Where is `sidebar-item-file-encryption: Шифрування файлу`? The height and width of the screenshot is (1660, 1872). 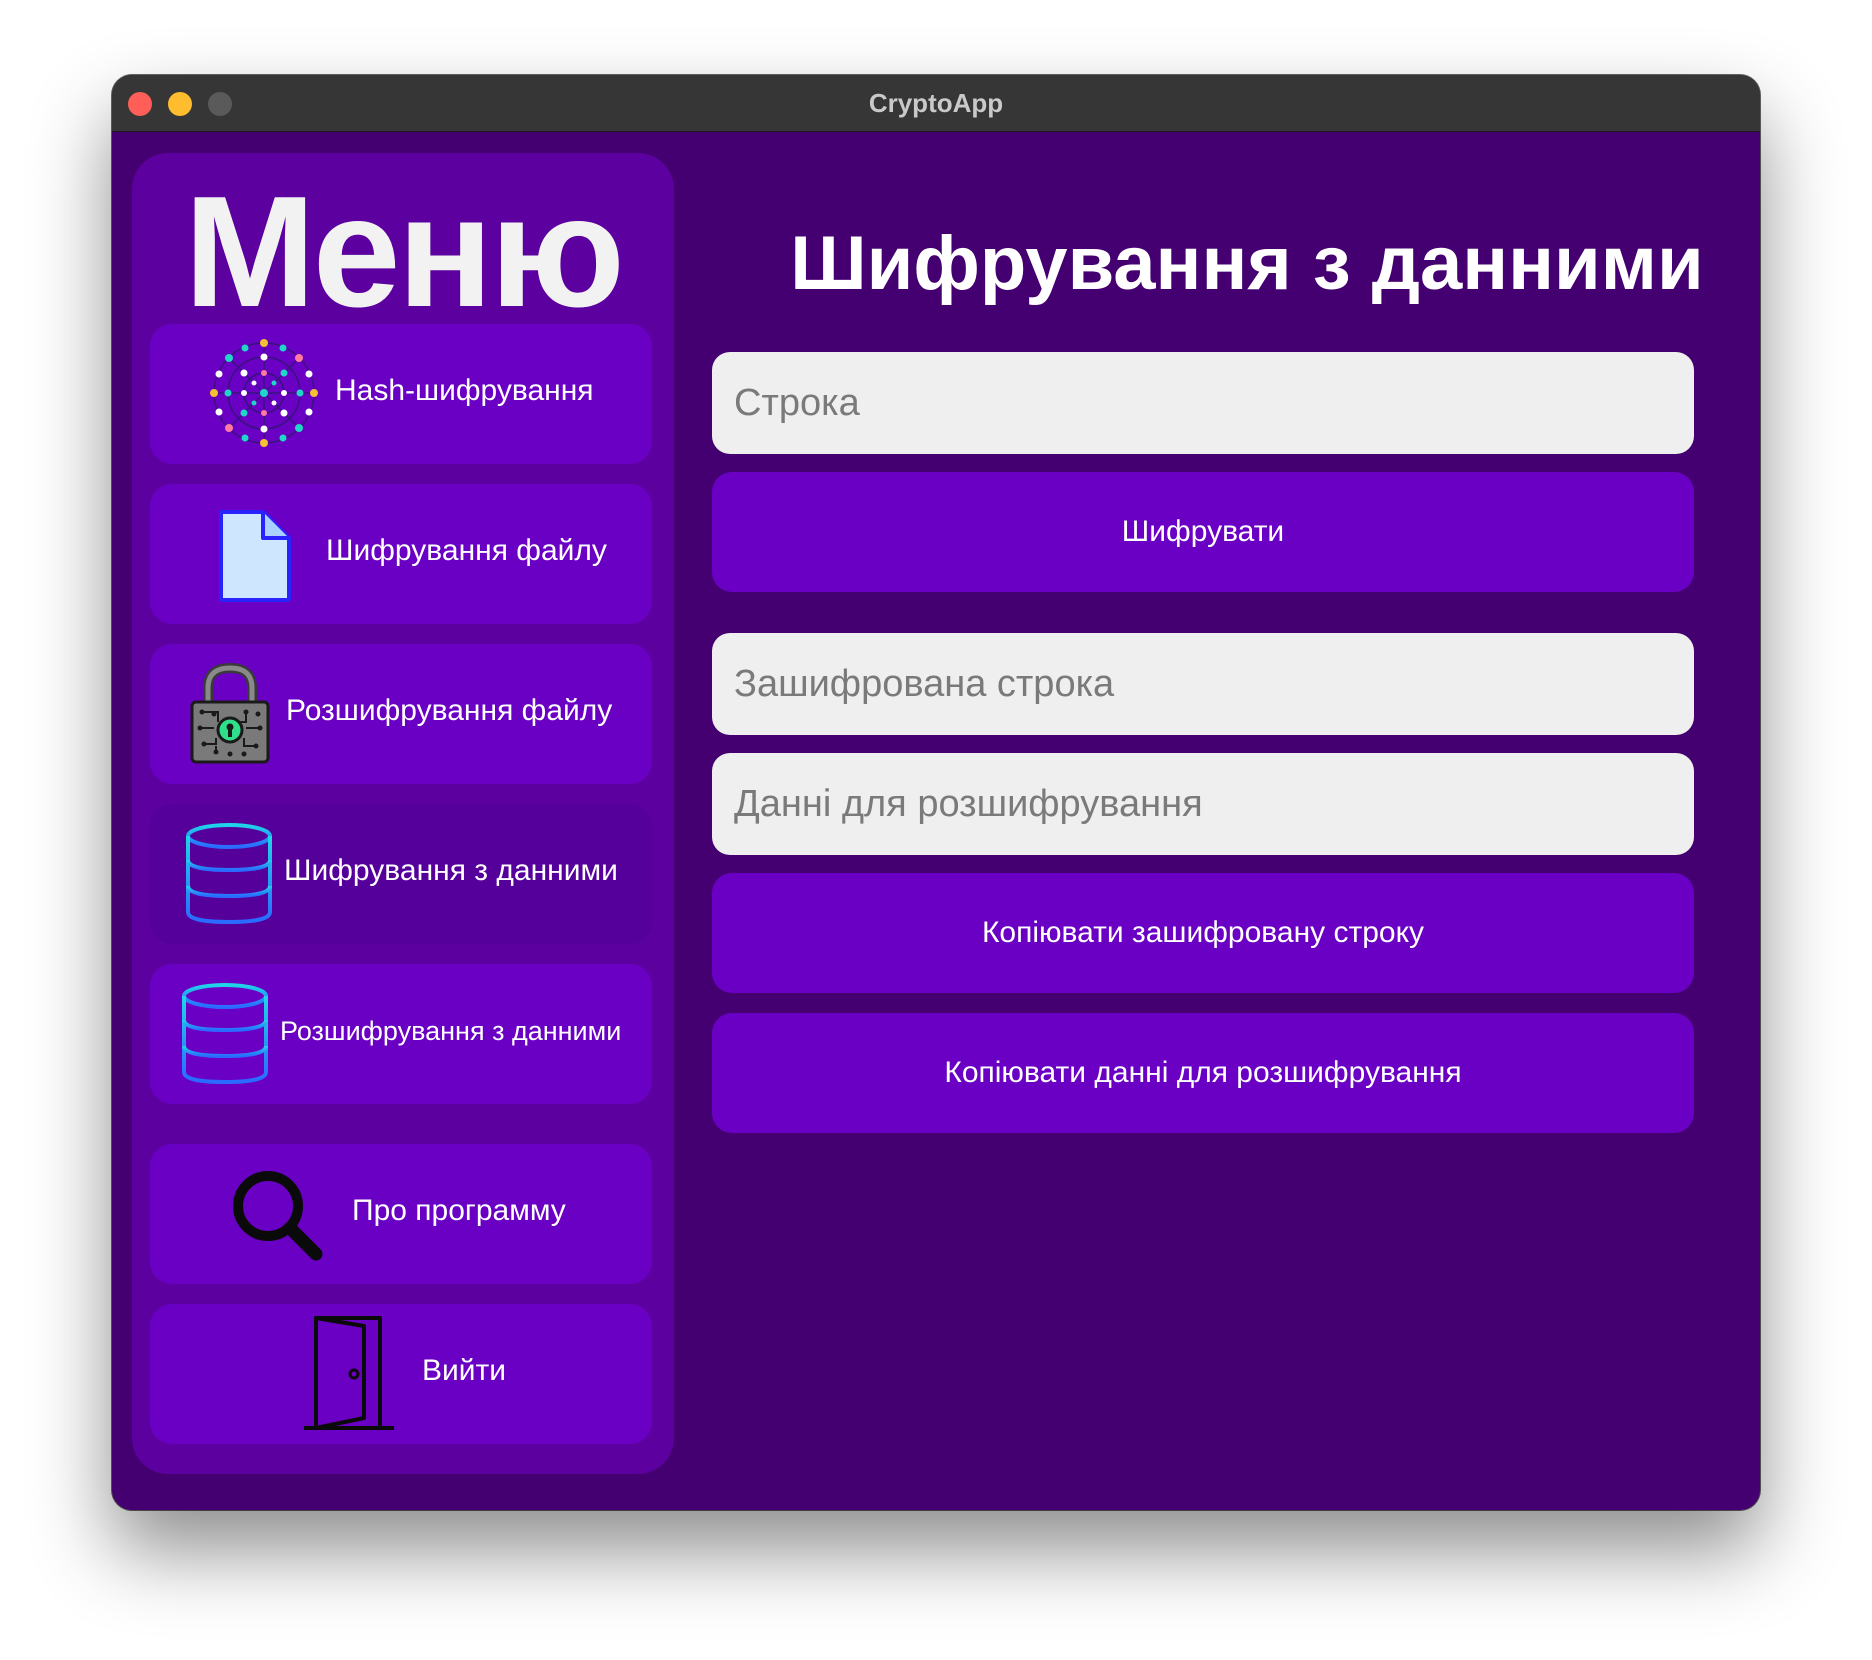
sidebar-item-file-encryption: Шифрування файлу is located at coordinates (401, 554).